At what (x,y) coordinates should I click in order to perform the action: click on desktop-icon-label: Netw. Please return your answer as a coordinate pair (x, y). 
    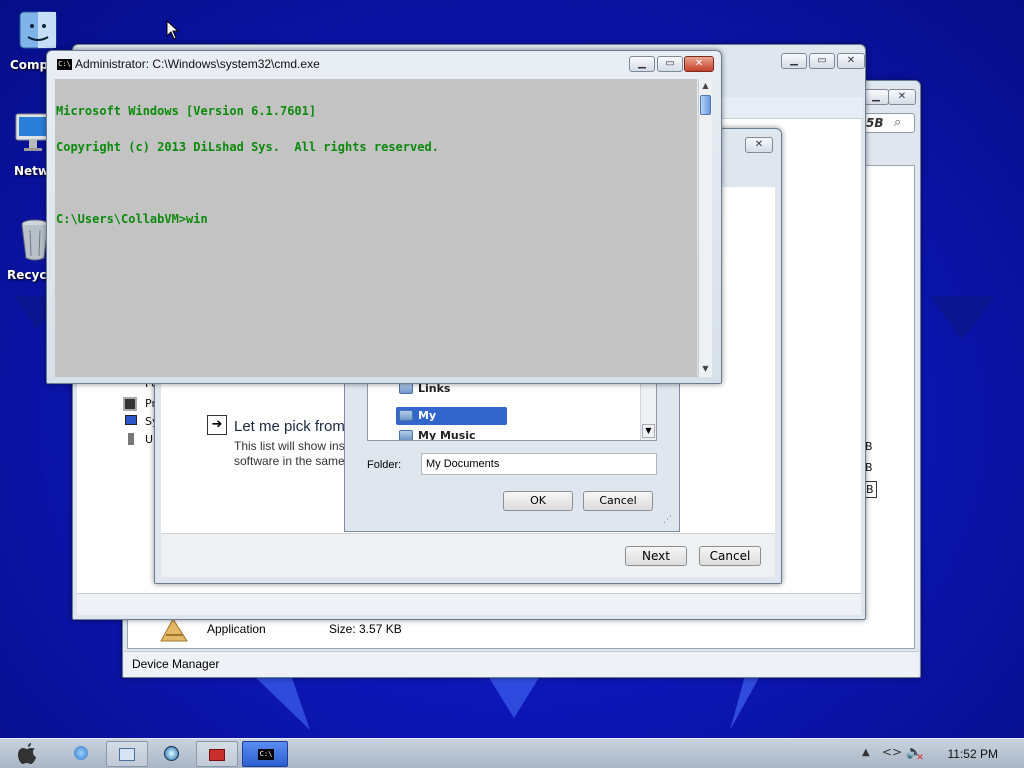
    Looking at the image, I should click on (32, 171).